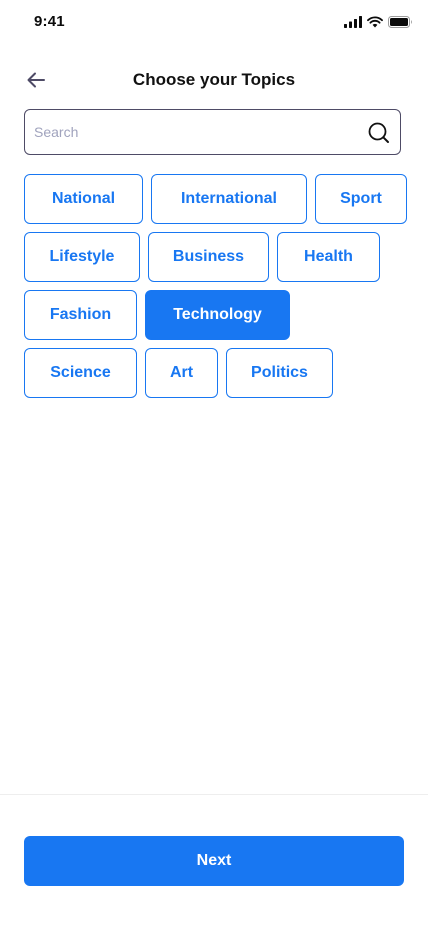  I want to click on topic-chip-lifestyle: Lifestyle, so click(82, 257).